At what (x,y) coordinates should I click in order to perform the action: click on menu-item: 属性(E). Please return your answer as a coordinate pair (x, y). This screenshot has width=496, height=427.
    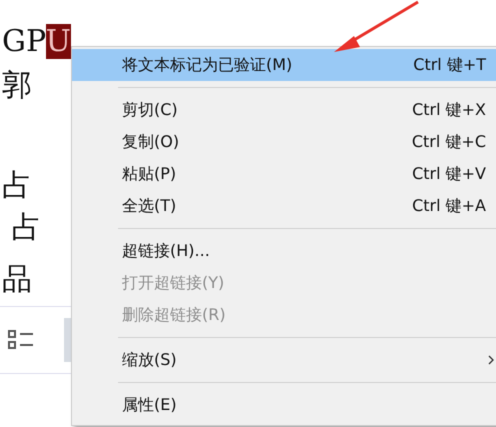
    Looking at the image, I should click on (284, 405).